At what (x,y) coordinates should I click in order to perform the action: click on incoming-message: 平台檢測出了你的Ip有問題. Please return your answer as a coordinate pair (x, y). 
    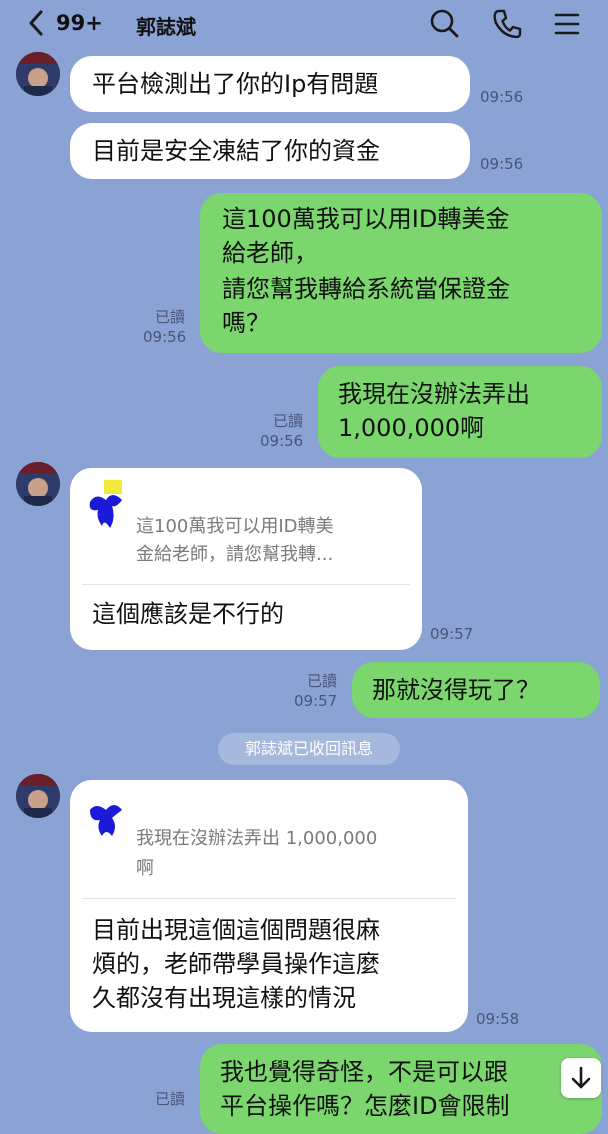
    Looking at the image, I should click on (270, 84).